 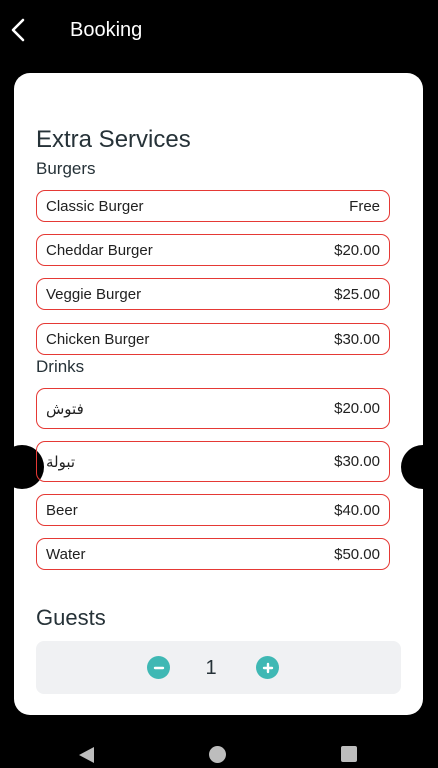 I want to click on service-item-name: Classic Burger, so click(x=95, y=206).